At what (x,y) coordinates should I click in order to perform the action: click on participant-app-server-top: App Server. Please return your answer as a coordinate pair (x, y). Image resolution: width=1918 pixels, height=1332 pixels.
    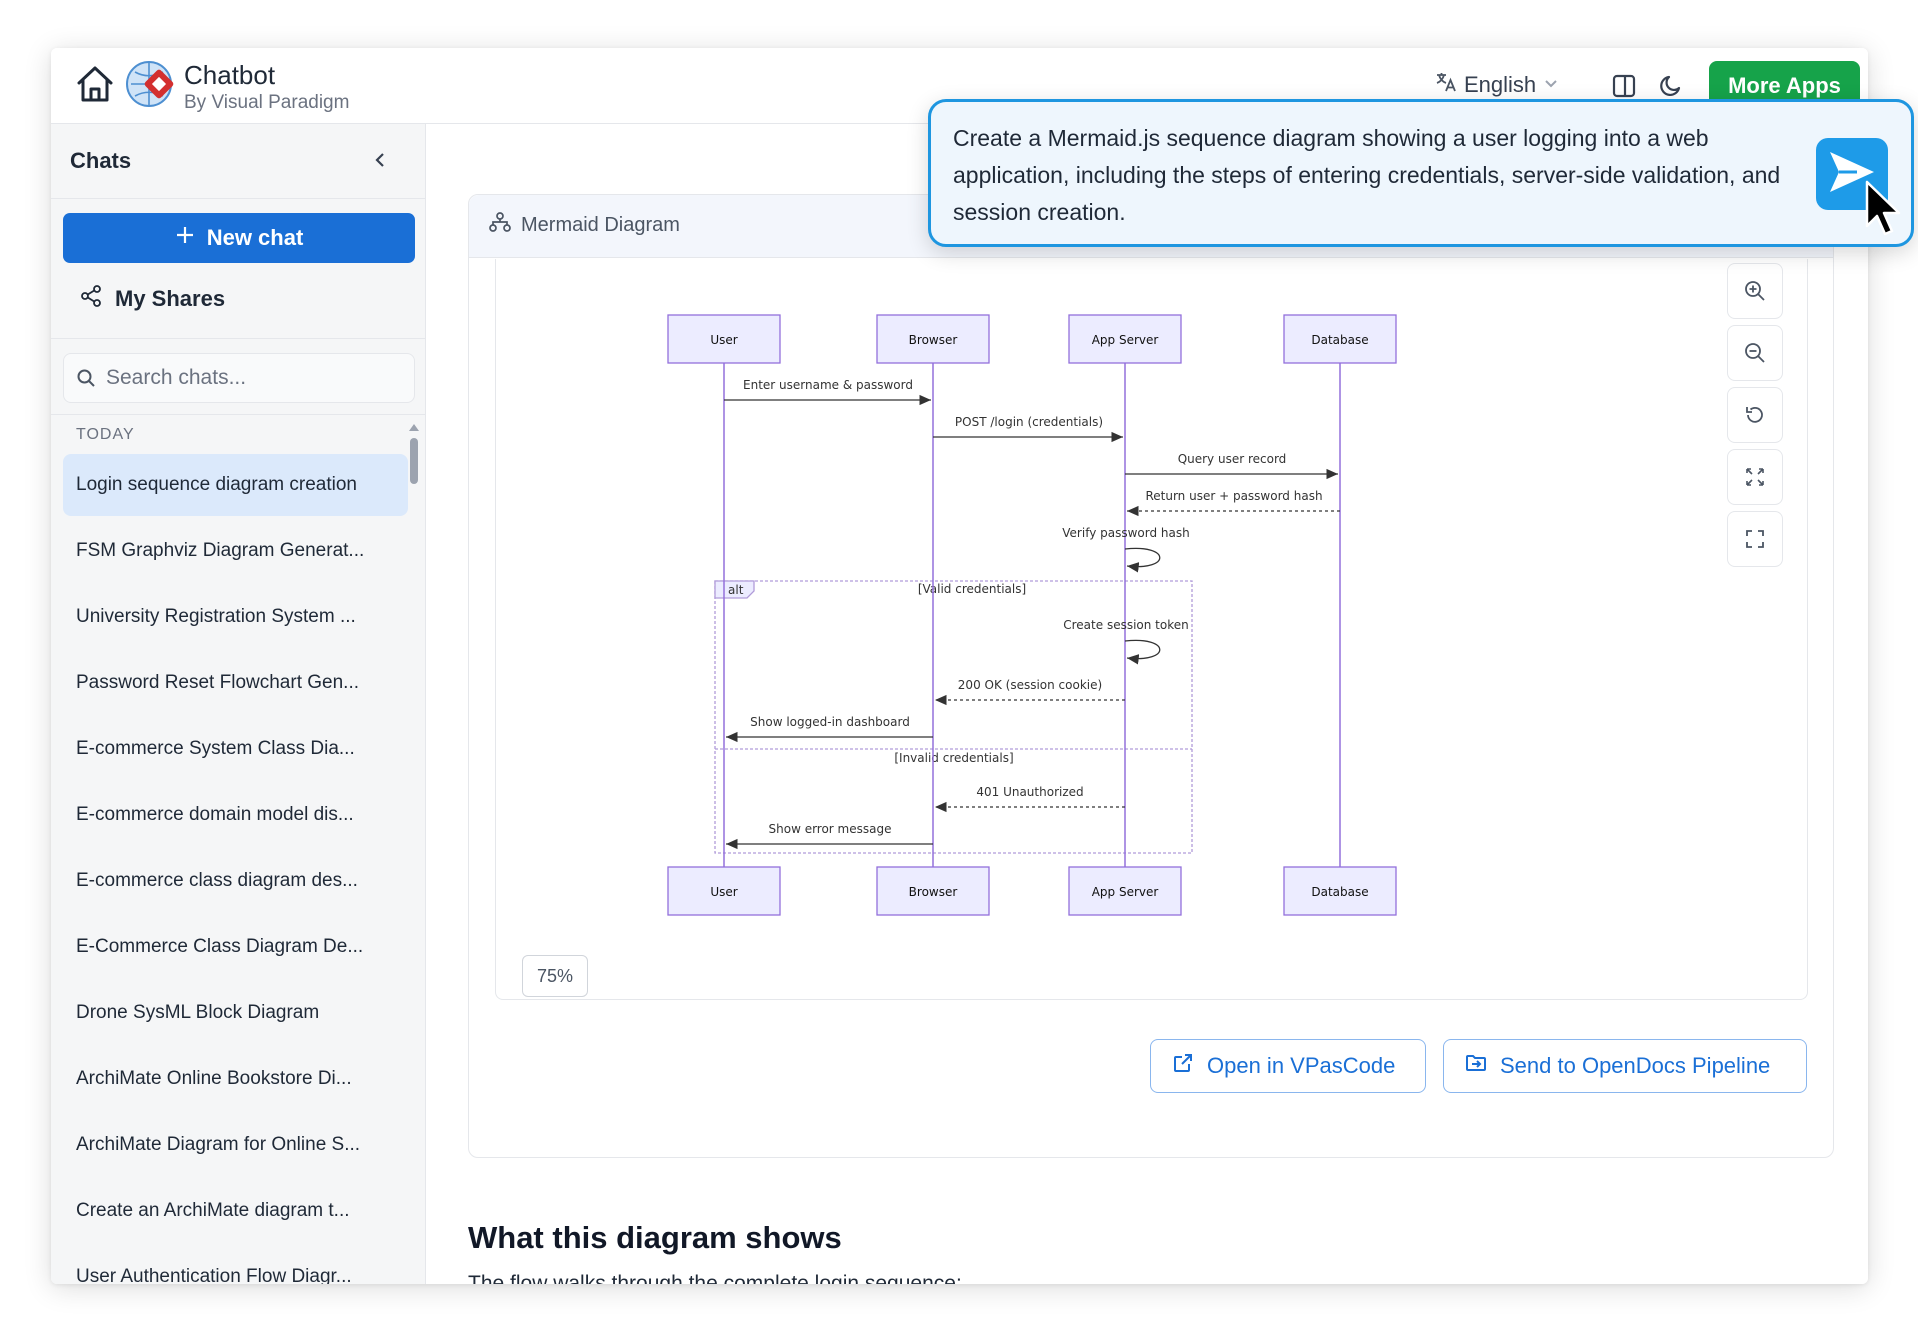
    Looking at the image, I should click on (1125, 339).